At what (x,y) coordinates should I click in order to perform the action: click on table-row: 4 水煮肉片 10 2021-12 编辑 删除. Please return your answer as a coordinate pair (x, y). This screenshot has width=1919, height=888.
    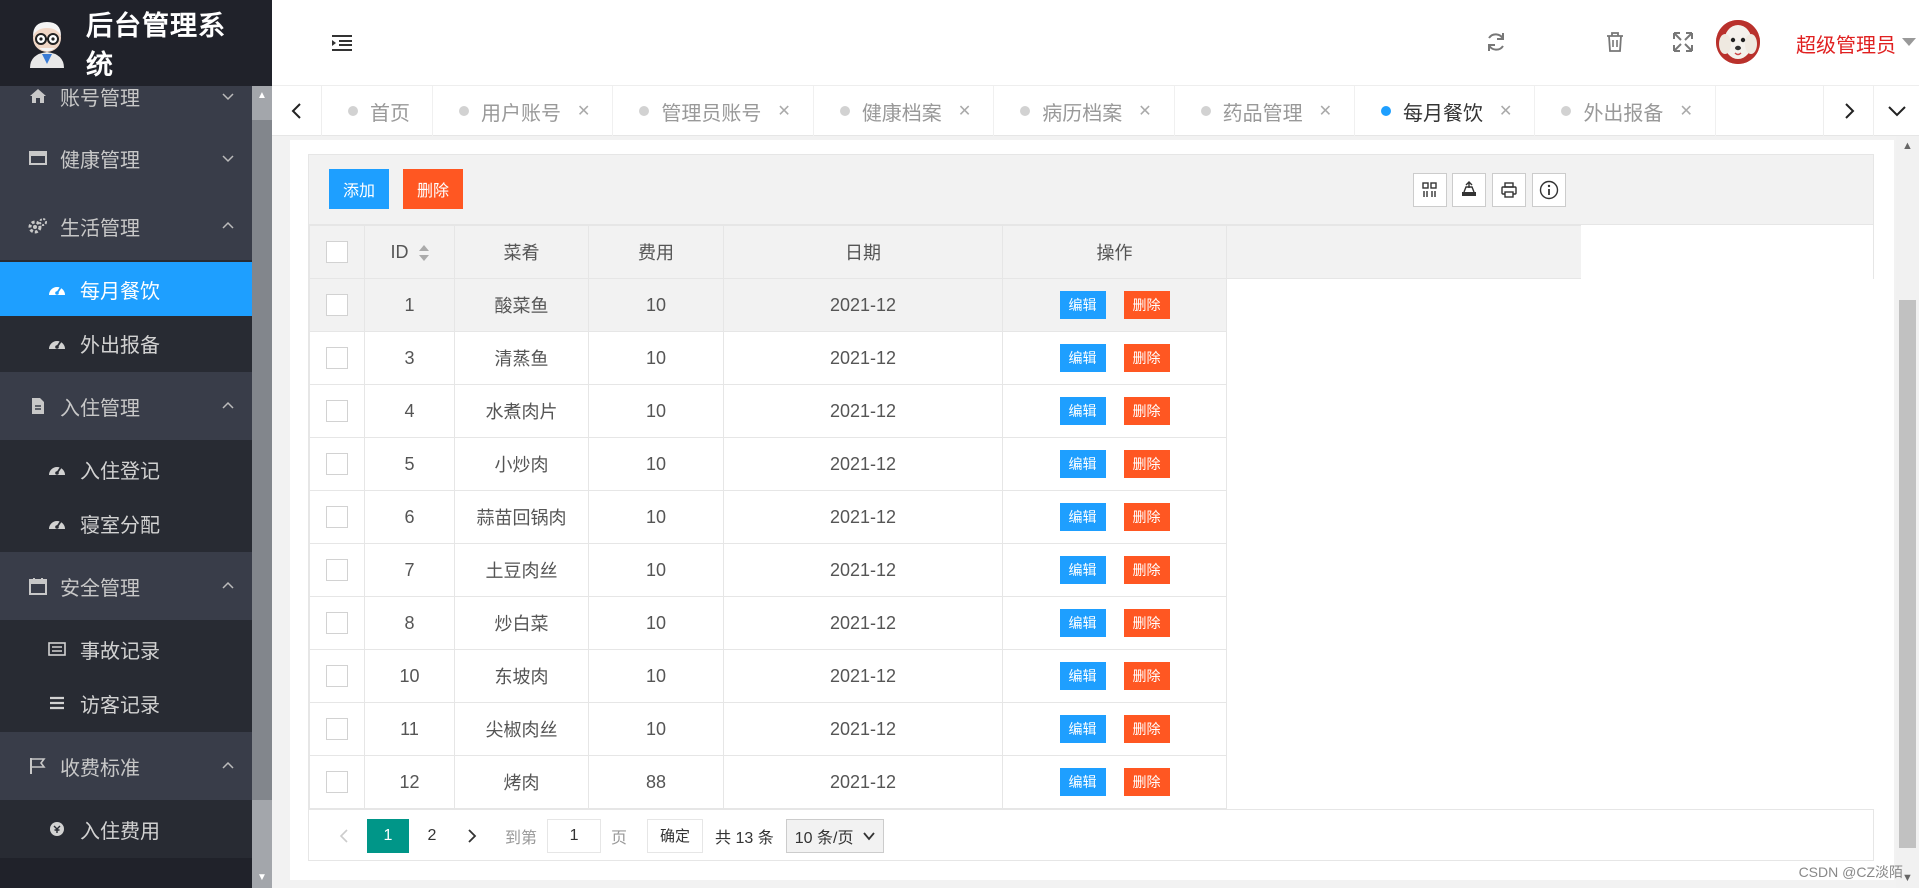
    Looking at the image, I should click on (945, 411).